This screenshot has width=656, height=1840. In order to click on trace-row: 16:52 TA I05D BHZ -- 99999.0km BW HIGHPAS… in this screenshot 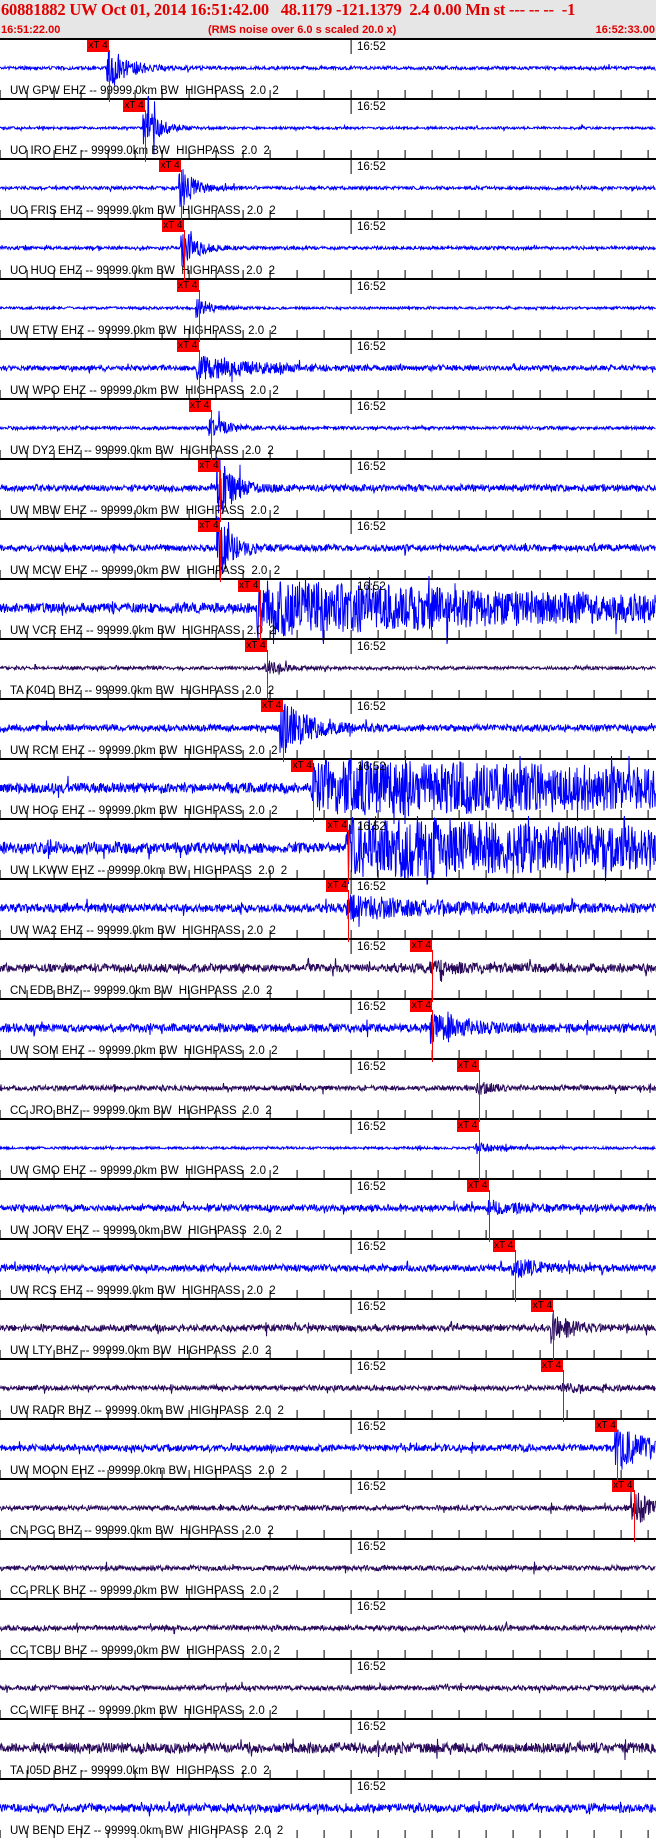, I will do `click(328, 1748)`.